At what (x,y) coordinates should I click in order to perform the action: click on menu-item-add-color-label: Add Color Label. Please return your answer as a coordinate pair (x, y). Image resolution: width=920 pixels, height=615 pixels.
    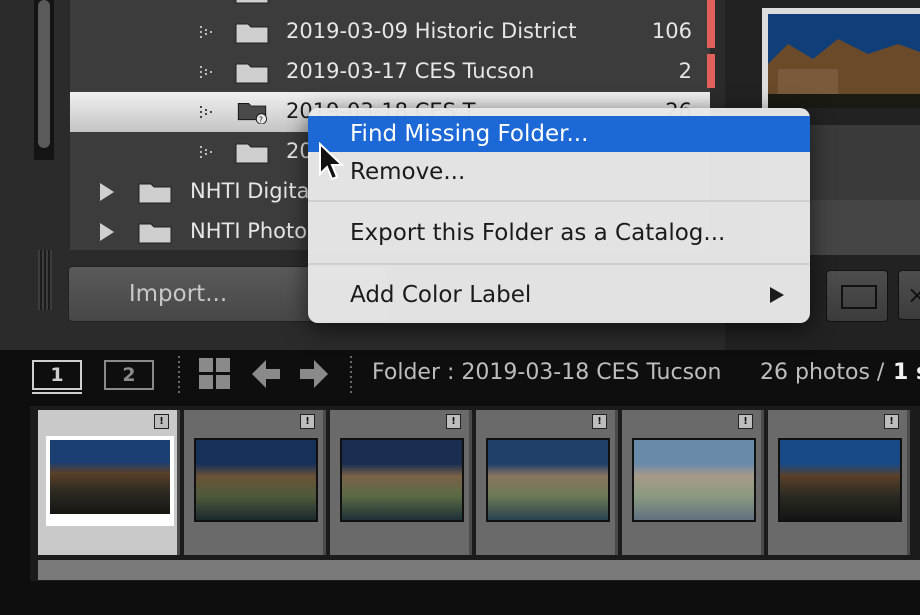
    Looking at the image, I should click on (559, 295).